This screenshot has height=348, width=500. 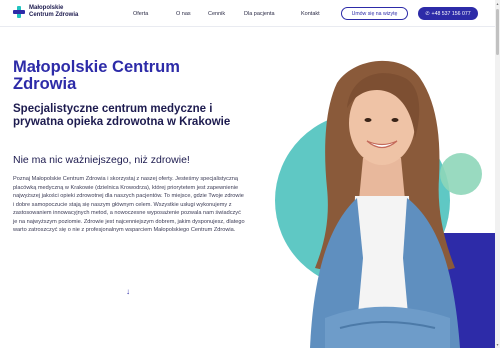 I want to click on nav-item-cennik: Cennik, so click(x=216, y=13).